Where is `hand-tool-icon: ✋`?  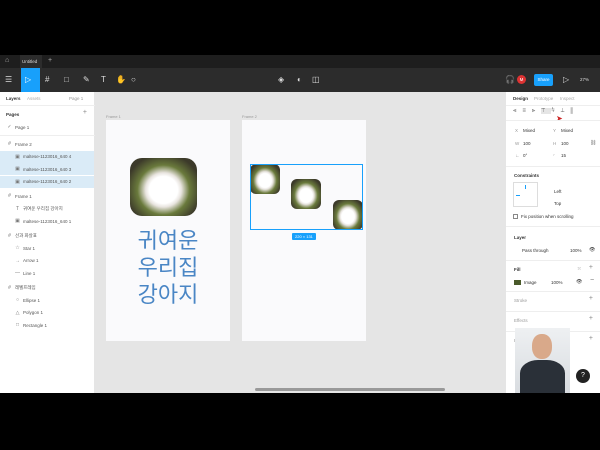
hand-tool-icon: ✋ is located at coordinates (121, 79).